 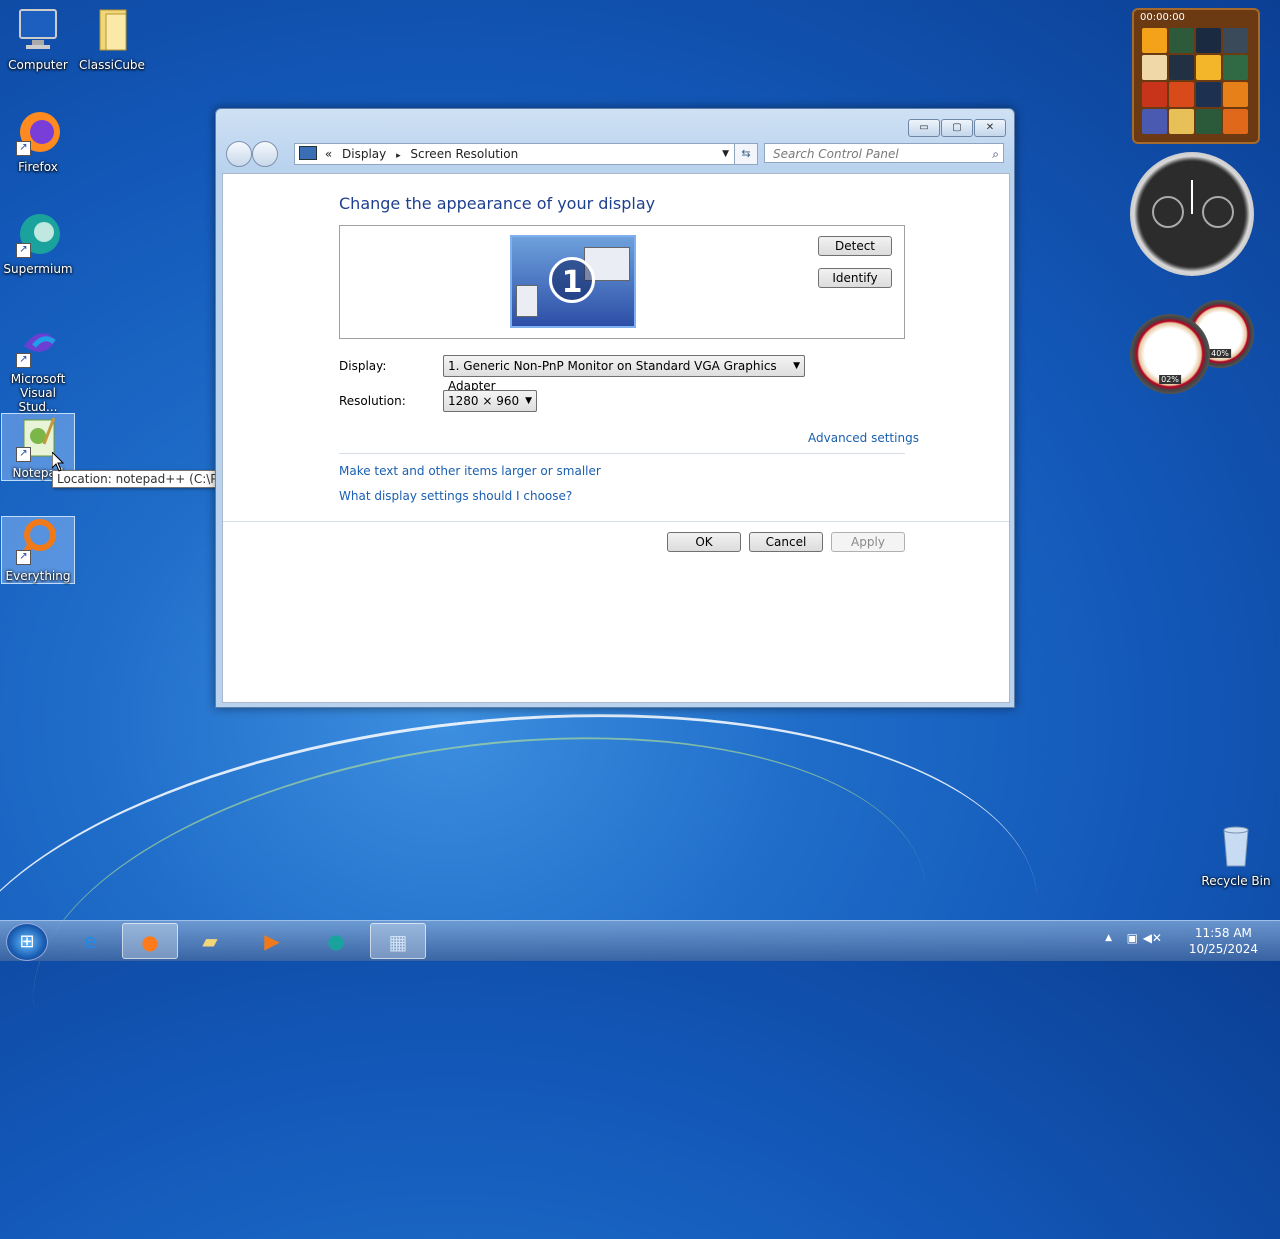 I want to click on start-button: ⊞, so click(x=27, y=942).